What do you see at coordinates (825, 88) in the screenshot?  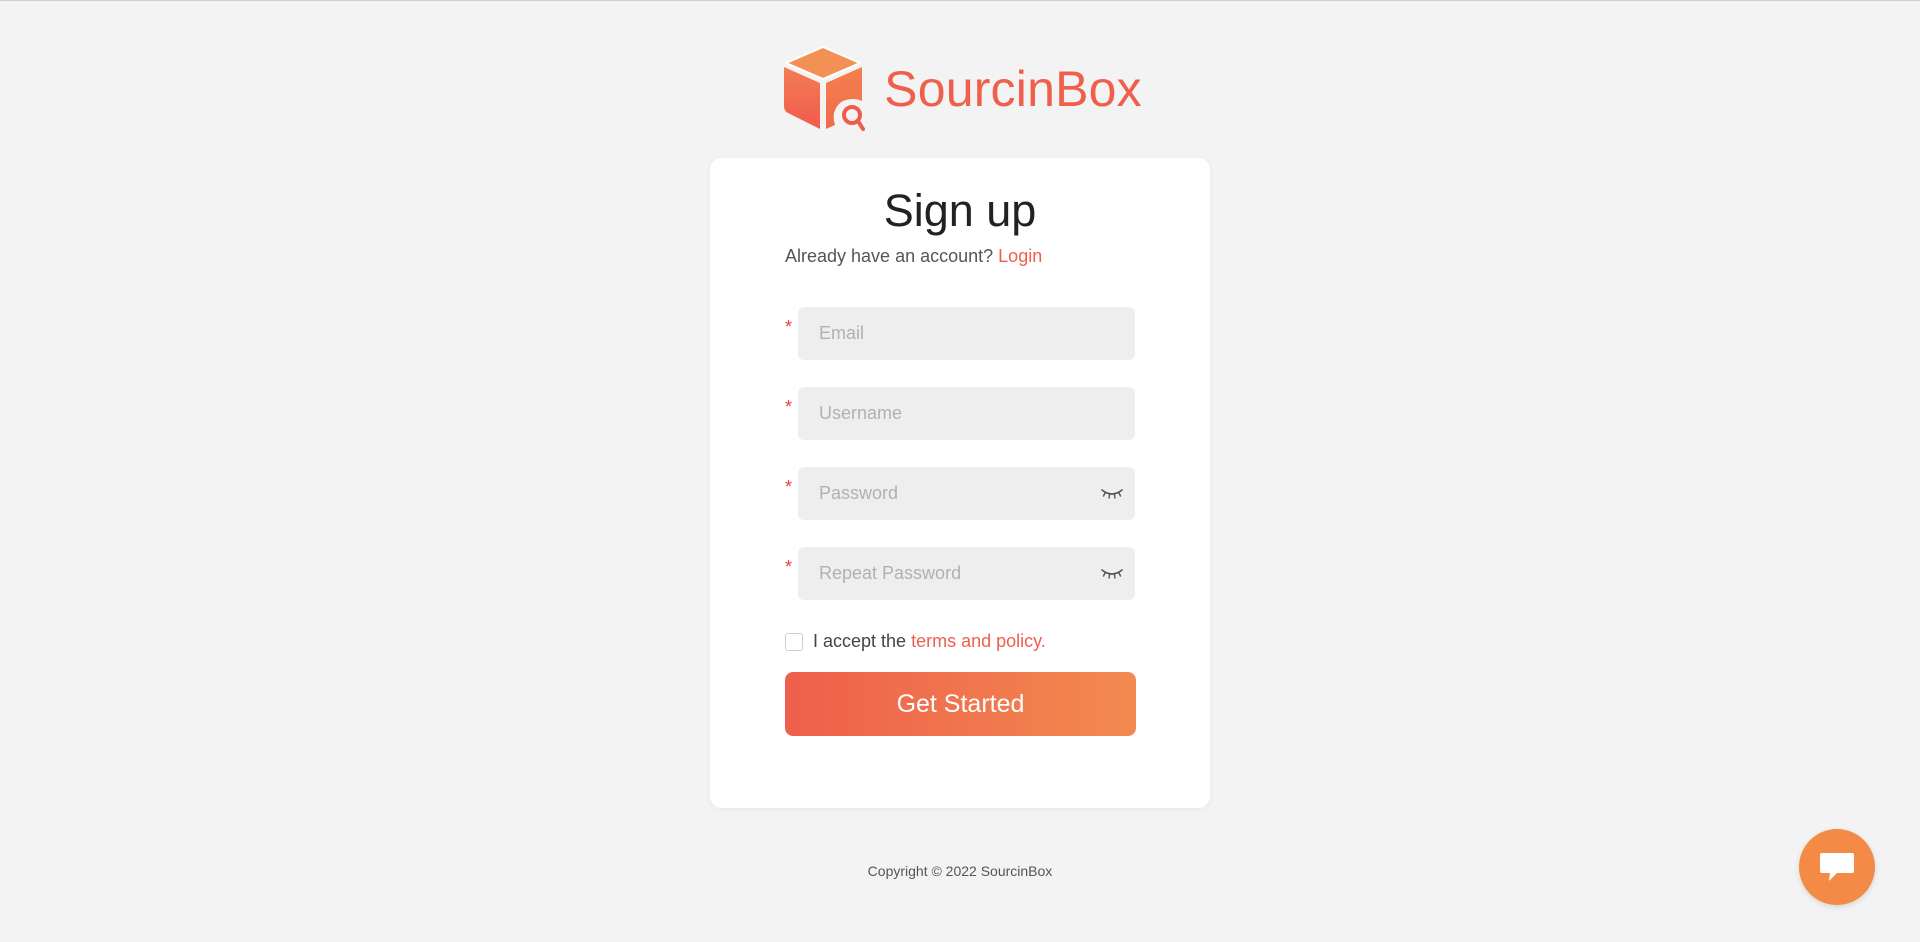 I see `cube-search-icon` at bounding box center [825, 88].